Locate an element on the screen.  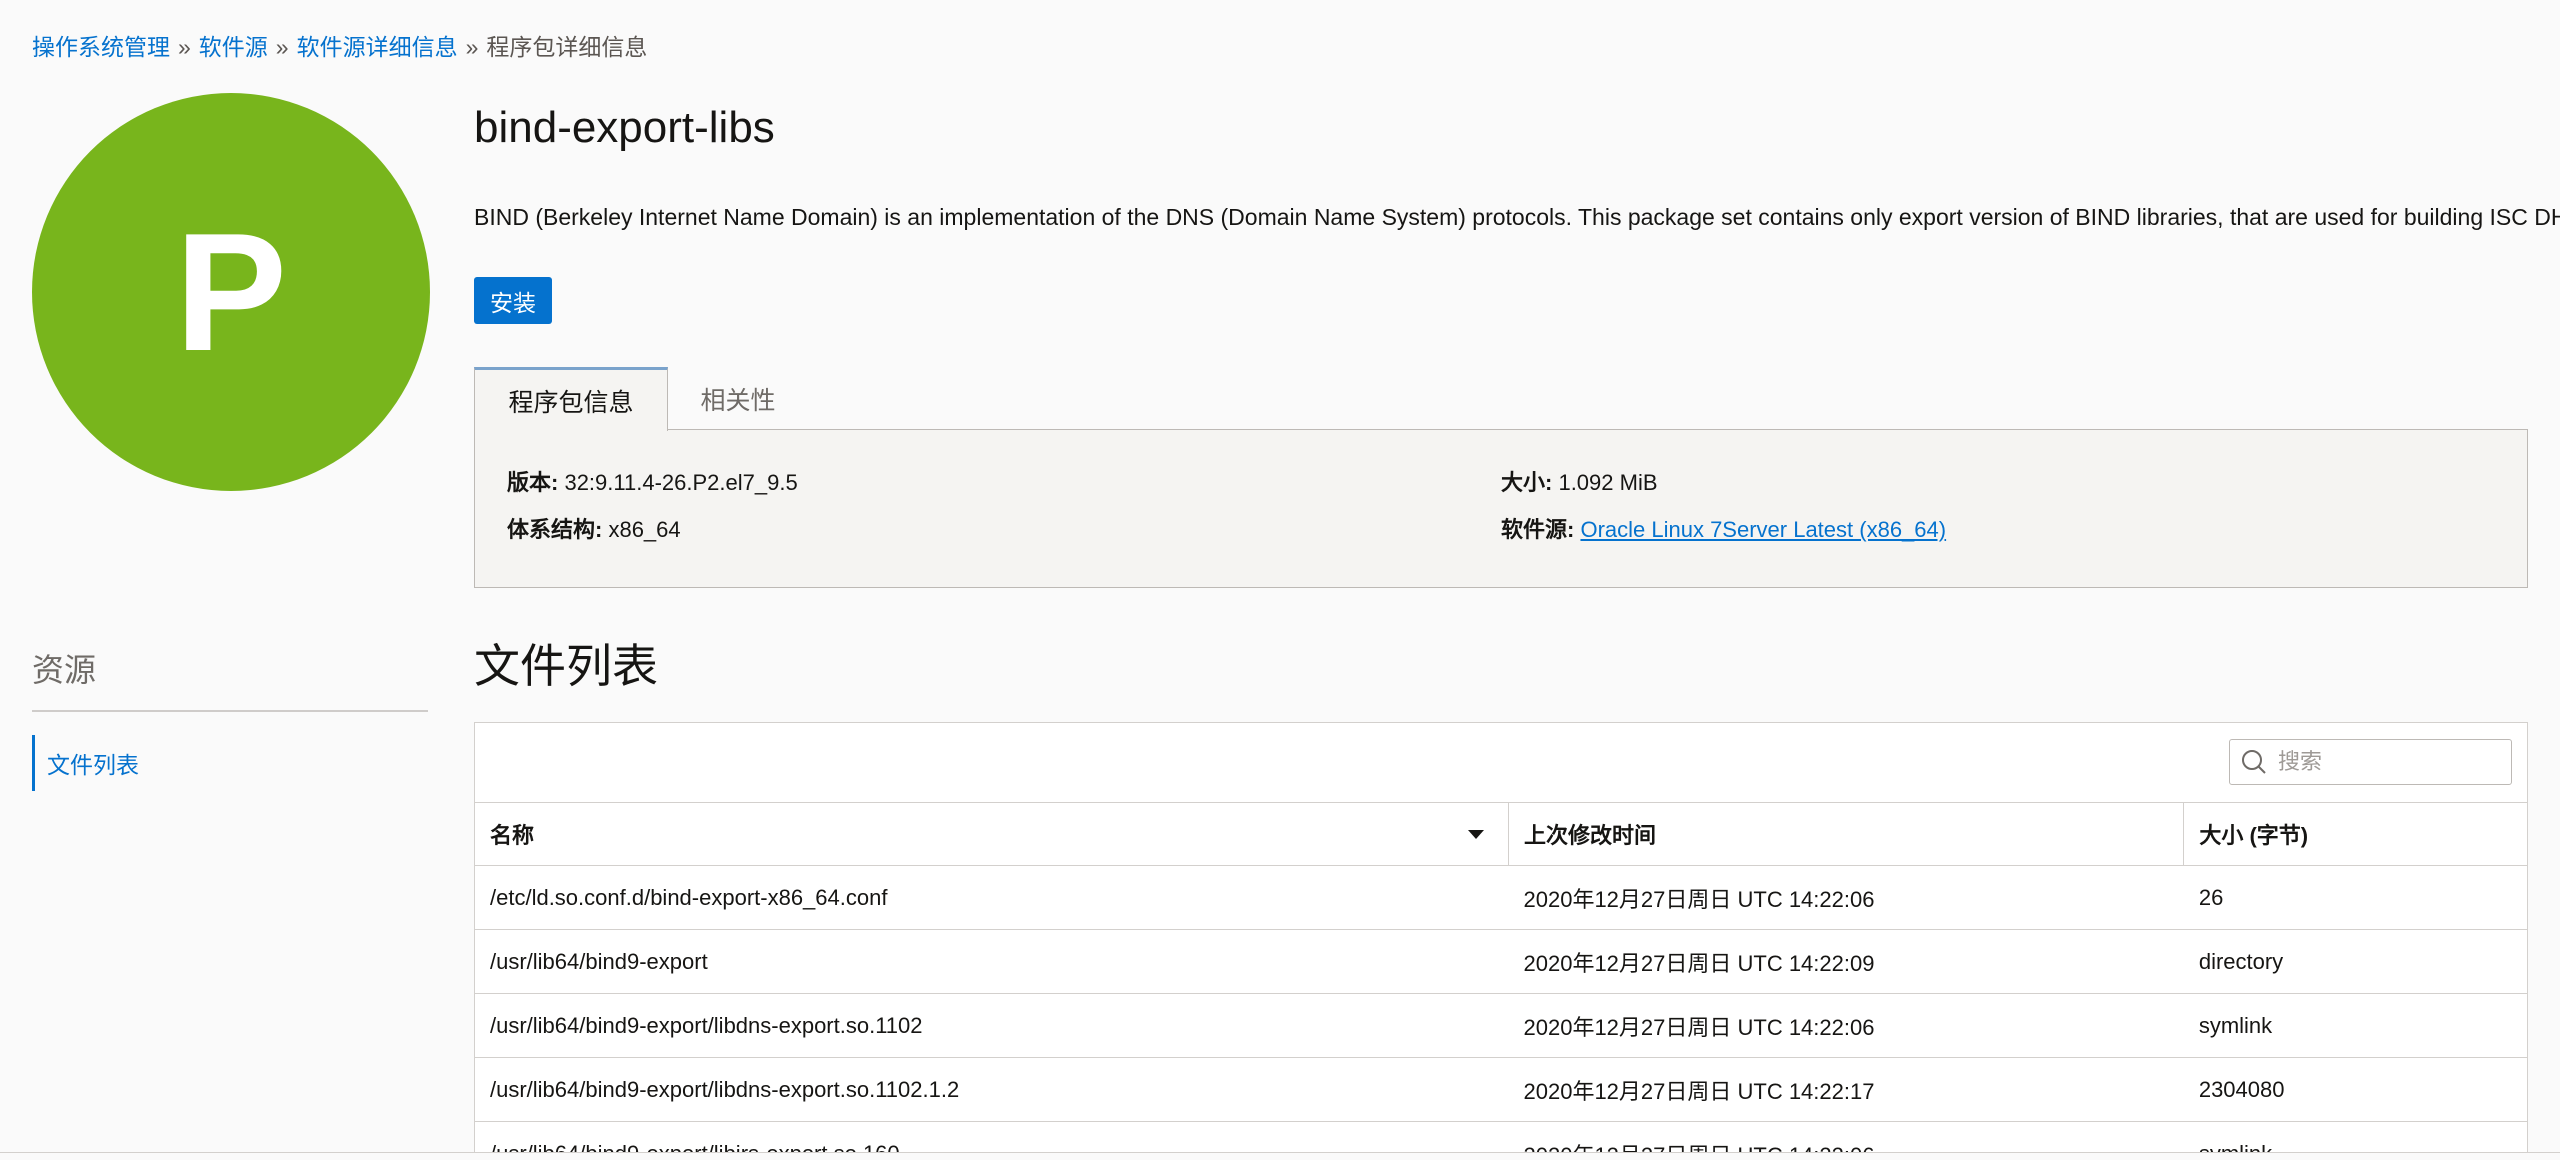
cell-size: 2304080 is located at coordinates (2355, 1089).